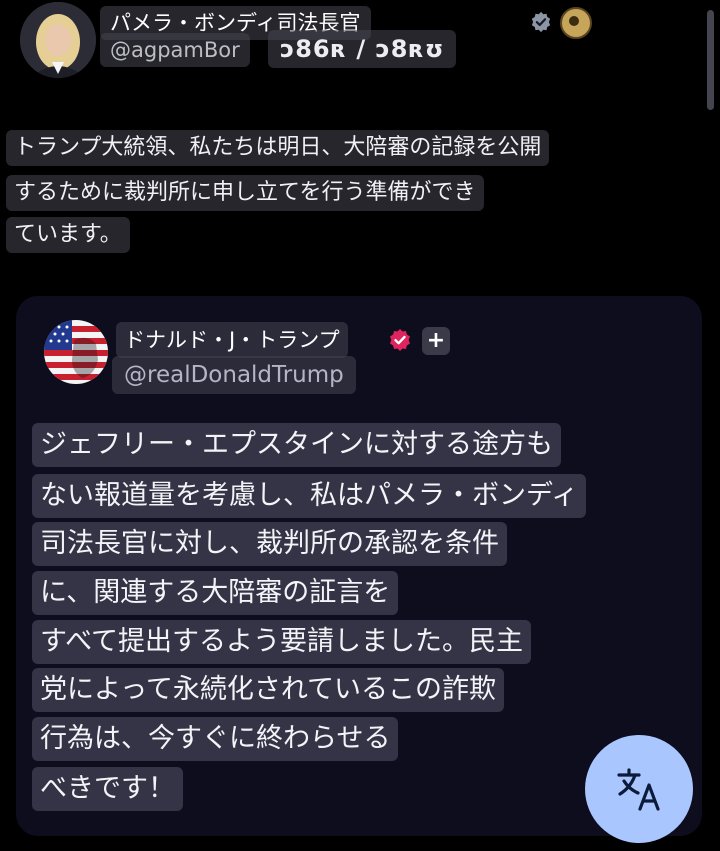 This screenshot has width=720, height=851. I want to click on avatar-image, so click(58, 40).